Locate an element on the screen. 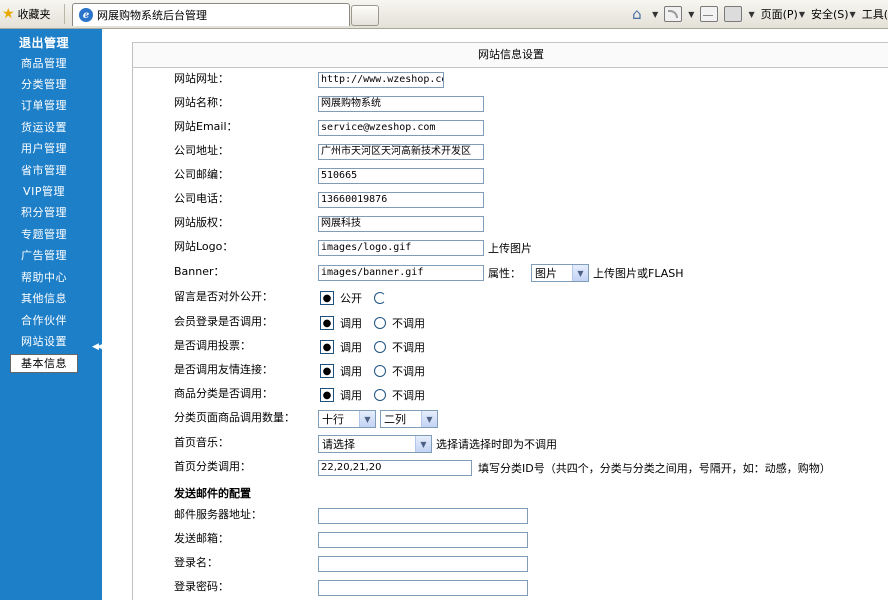 This screenshot has height=600, width=888. category-no-radio is located at coordinates (380, 395).